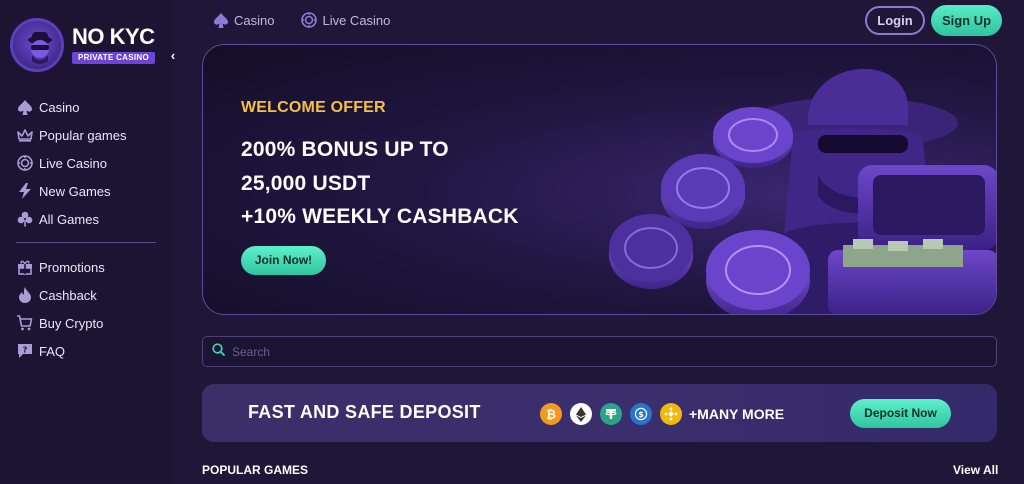  I want to click on sidebar-item-promotions: Promotions, so click(86, 267).